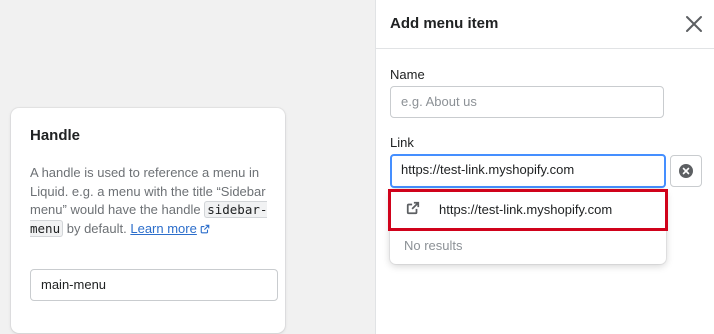 The image size is (714, 334). I want to click on link-input: https://test-link.myshopify.com, so click(528, 171).